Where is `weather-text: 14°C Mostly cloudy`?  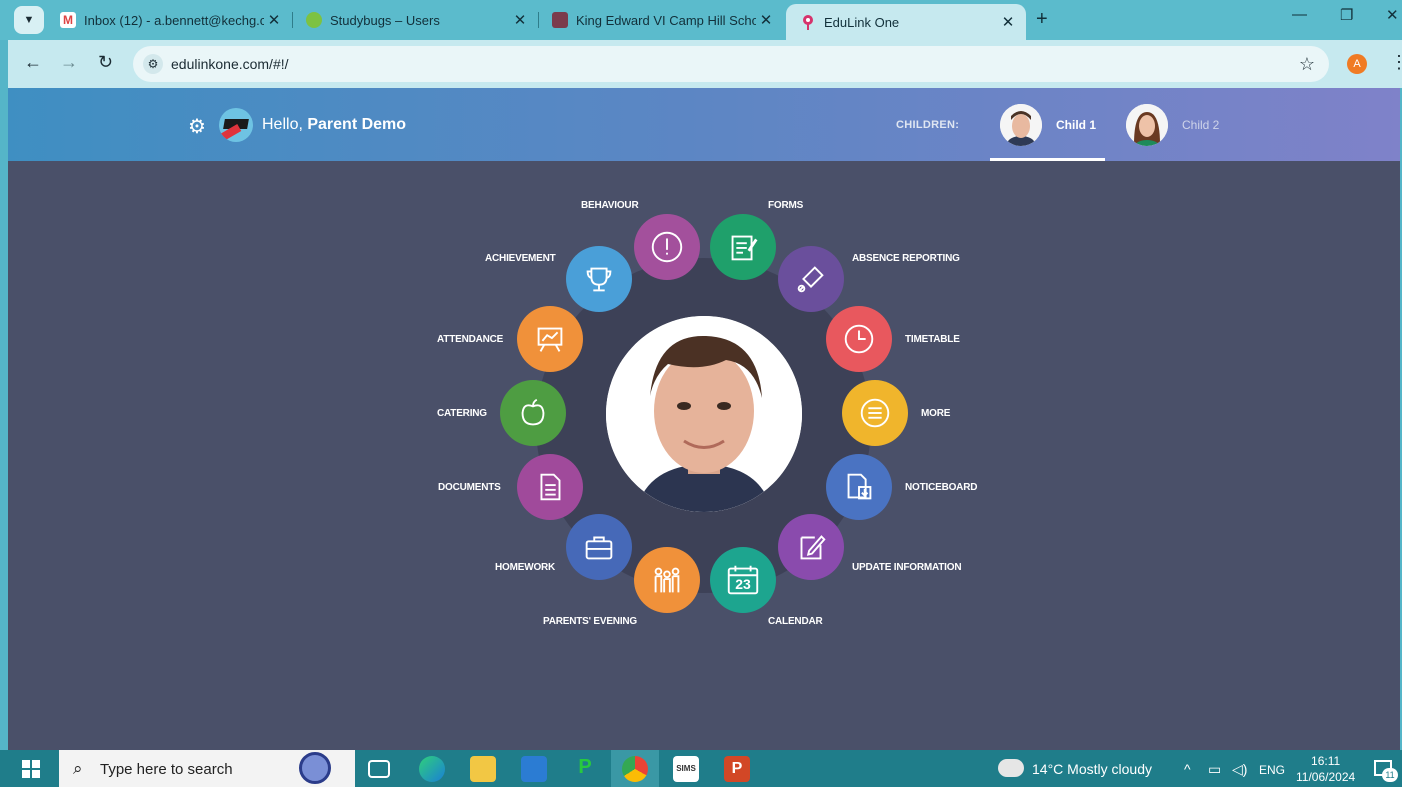
weather-text: 14°C Mostly cloudy is located at coordinates (1092, 769).